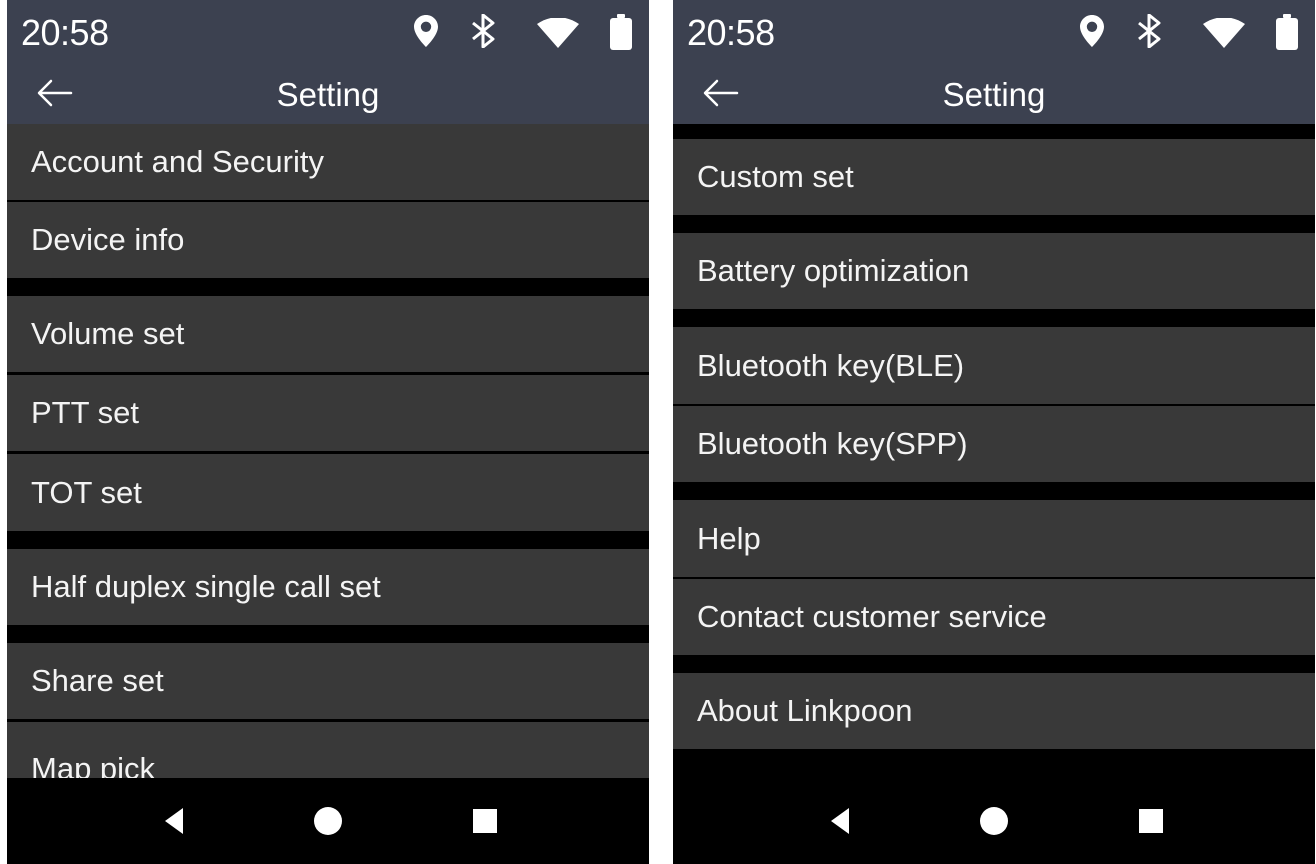 Image resolution: width=1316 pixels, height=864 pixels. What do you see at coordinates (994, 177) in the screenshot?
I see `menu-item-custom-set: Custom set` at bounding box center [994, 177].